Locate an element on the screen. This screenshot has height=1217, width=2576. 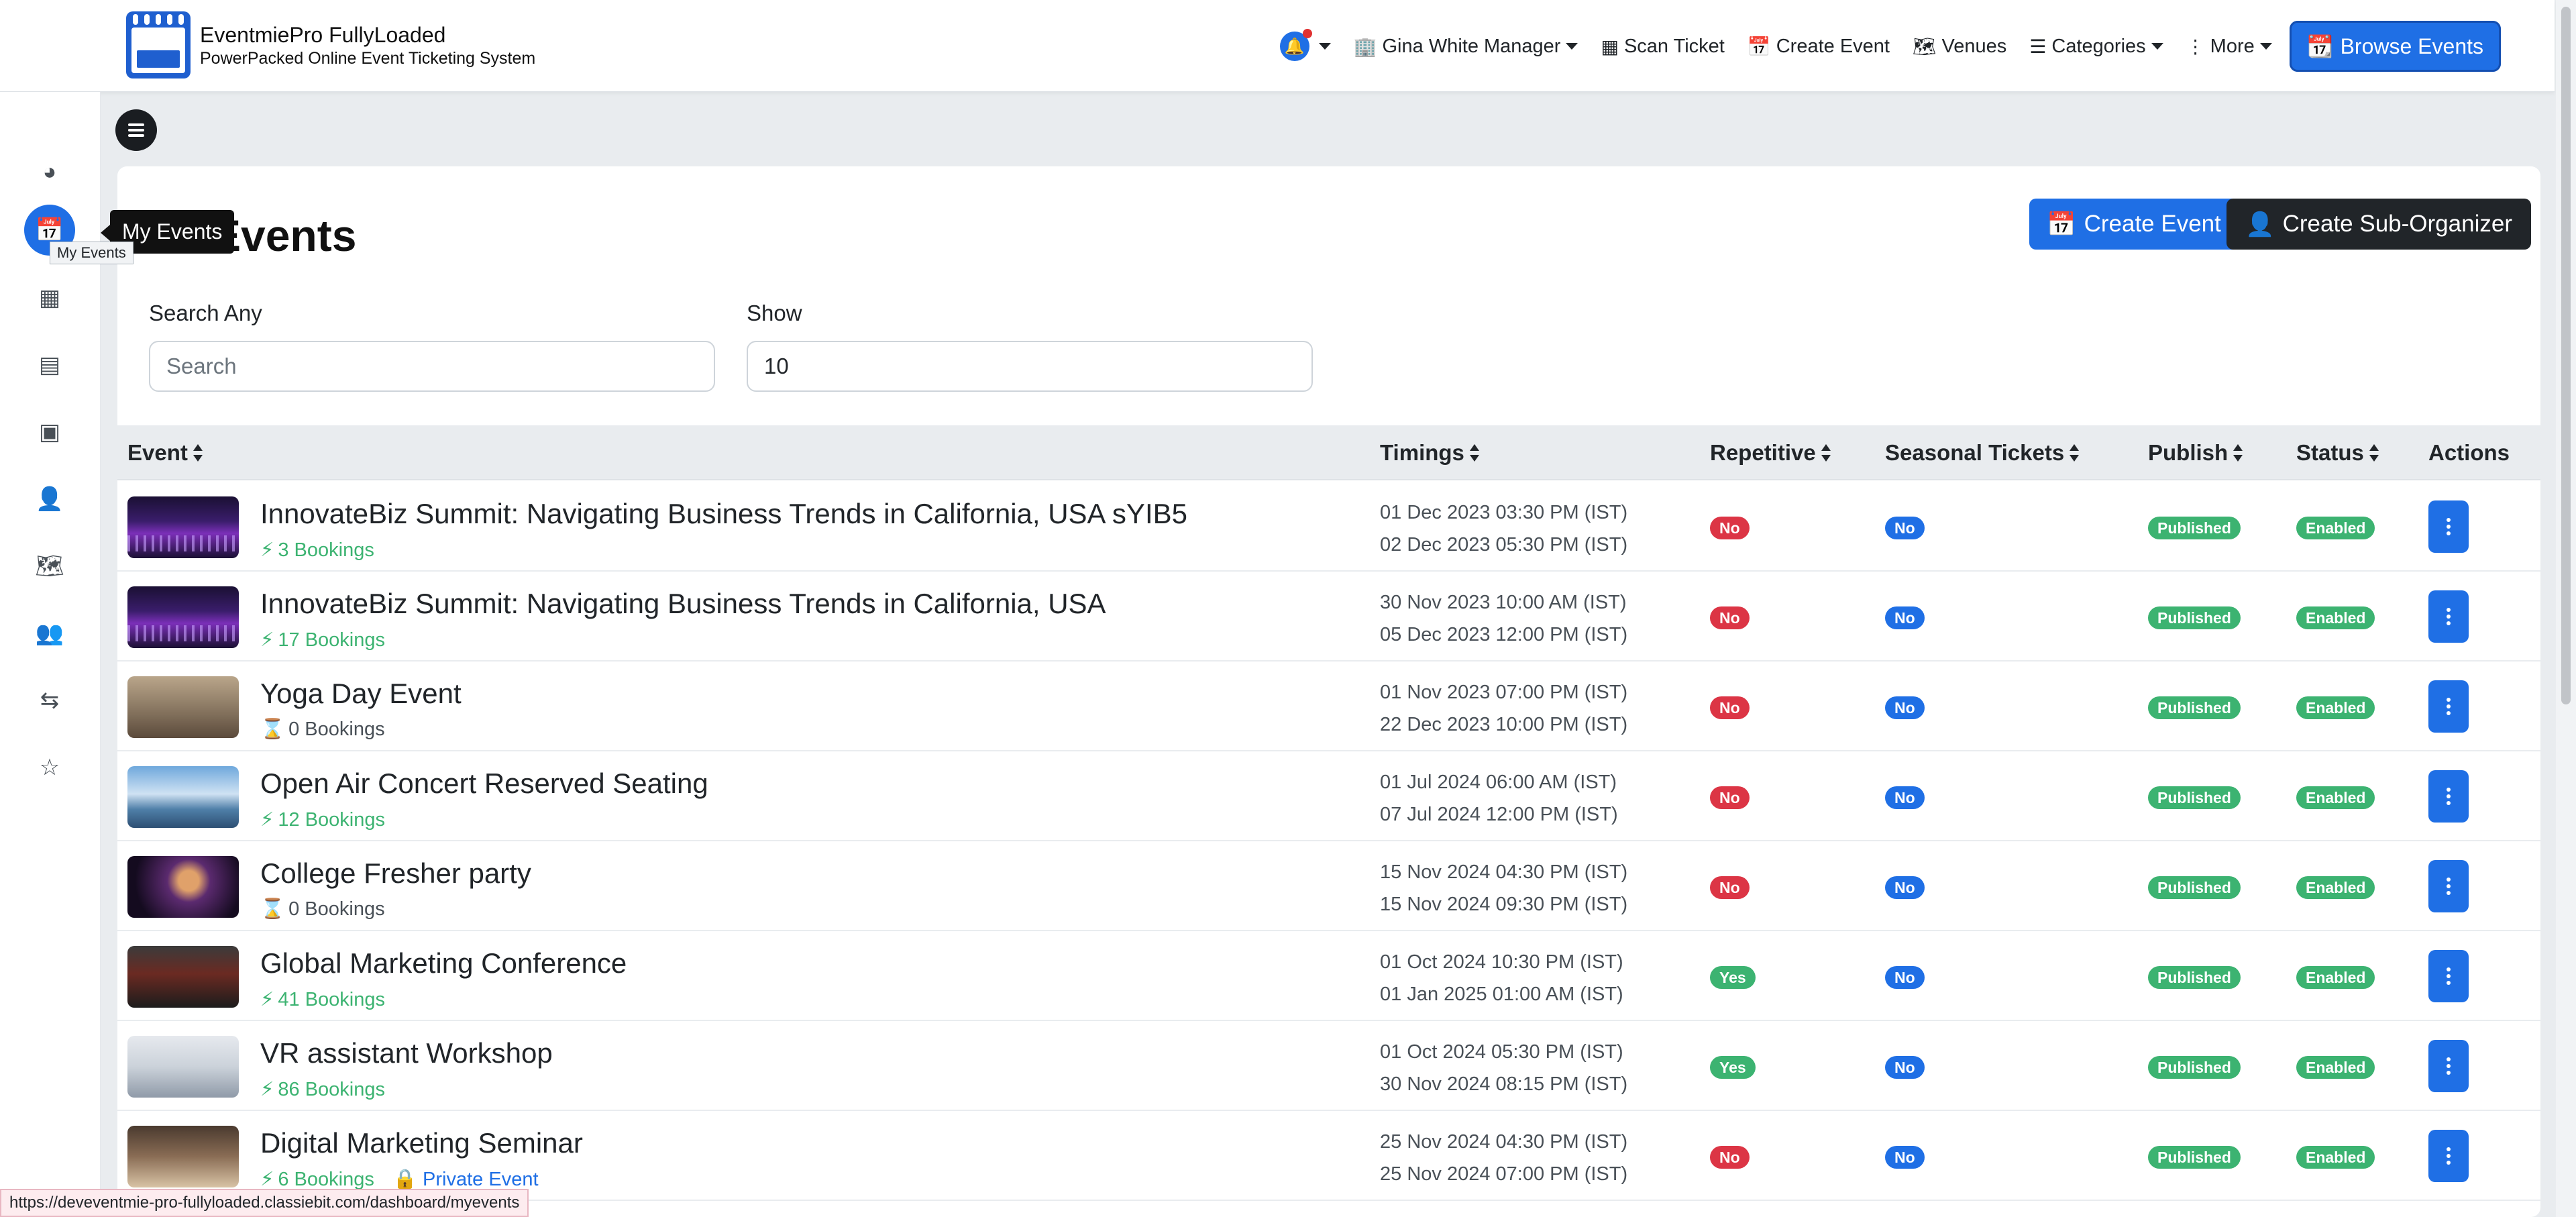
event-title-link: College Fresher party is located at coordinates (395, 873).